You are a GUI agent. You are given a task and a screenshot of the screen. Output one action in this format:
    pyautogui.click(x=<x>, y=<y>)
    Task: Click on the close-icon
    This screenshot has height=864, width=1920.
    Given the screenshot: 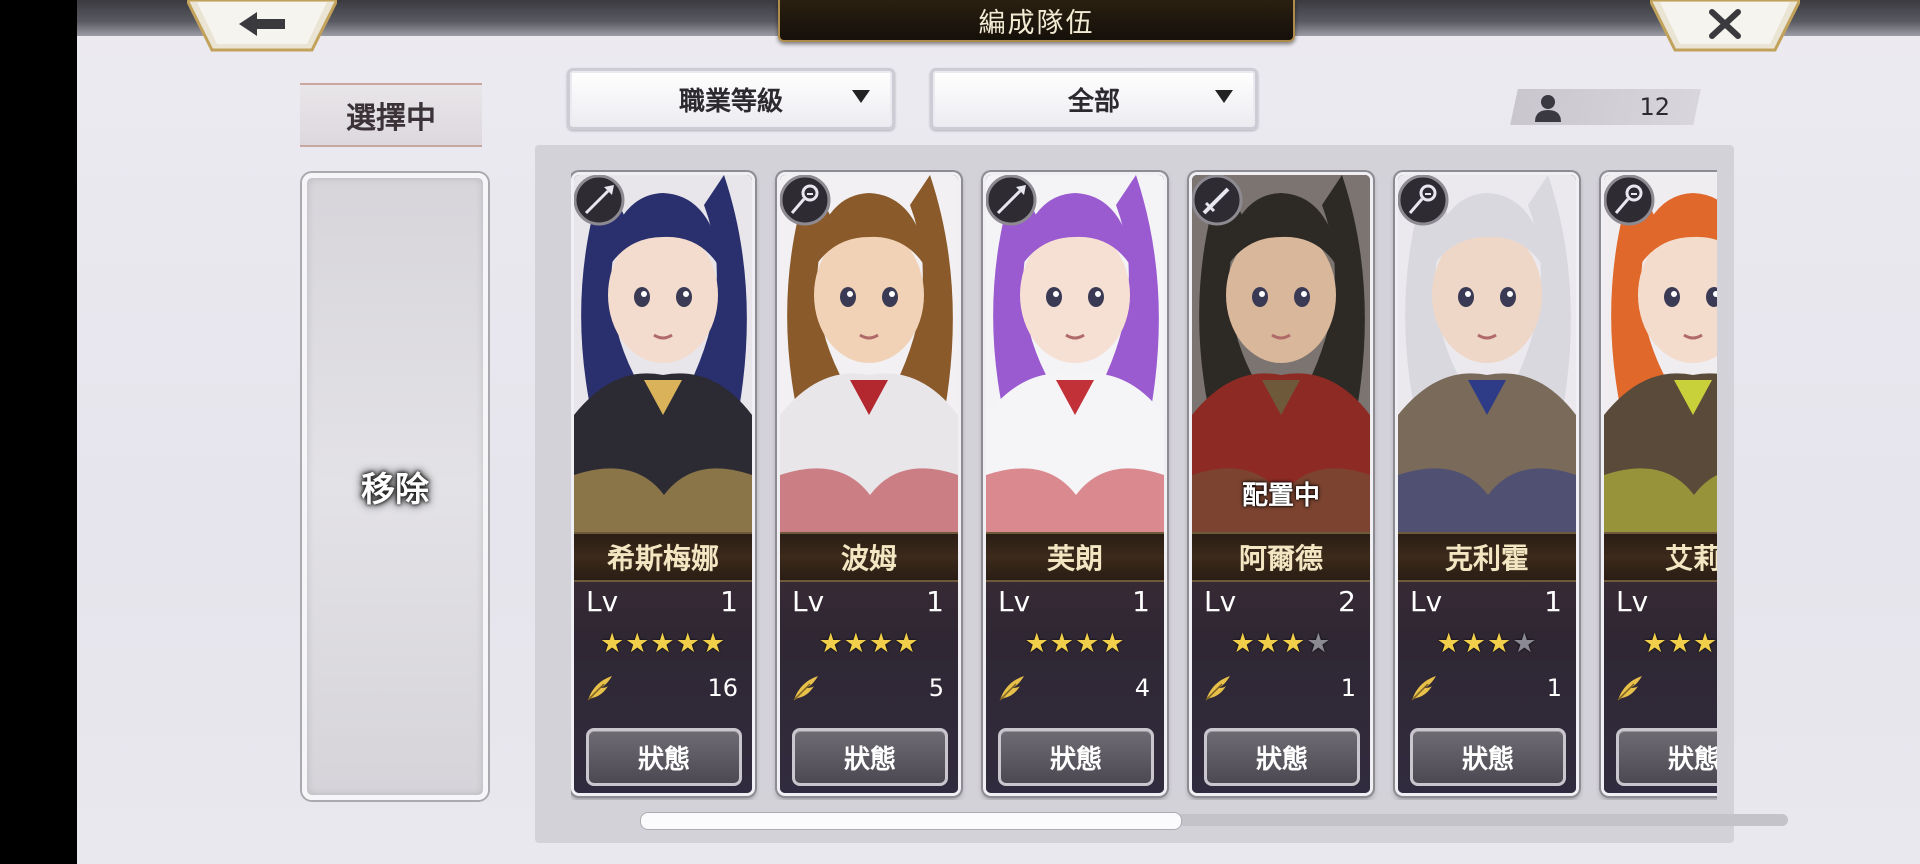 What is the action you would take?
    pyautogui.click(x=1725, y=26)
    